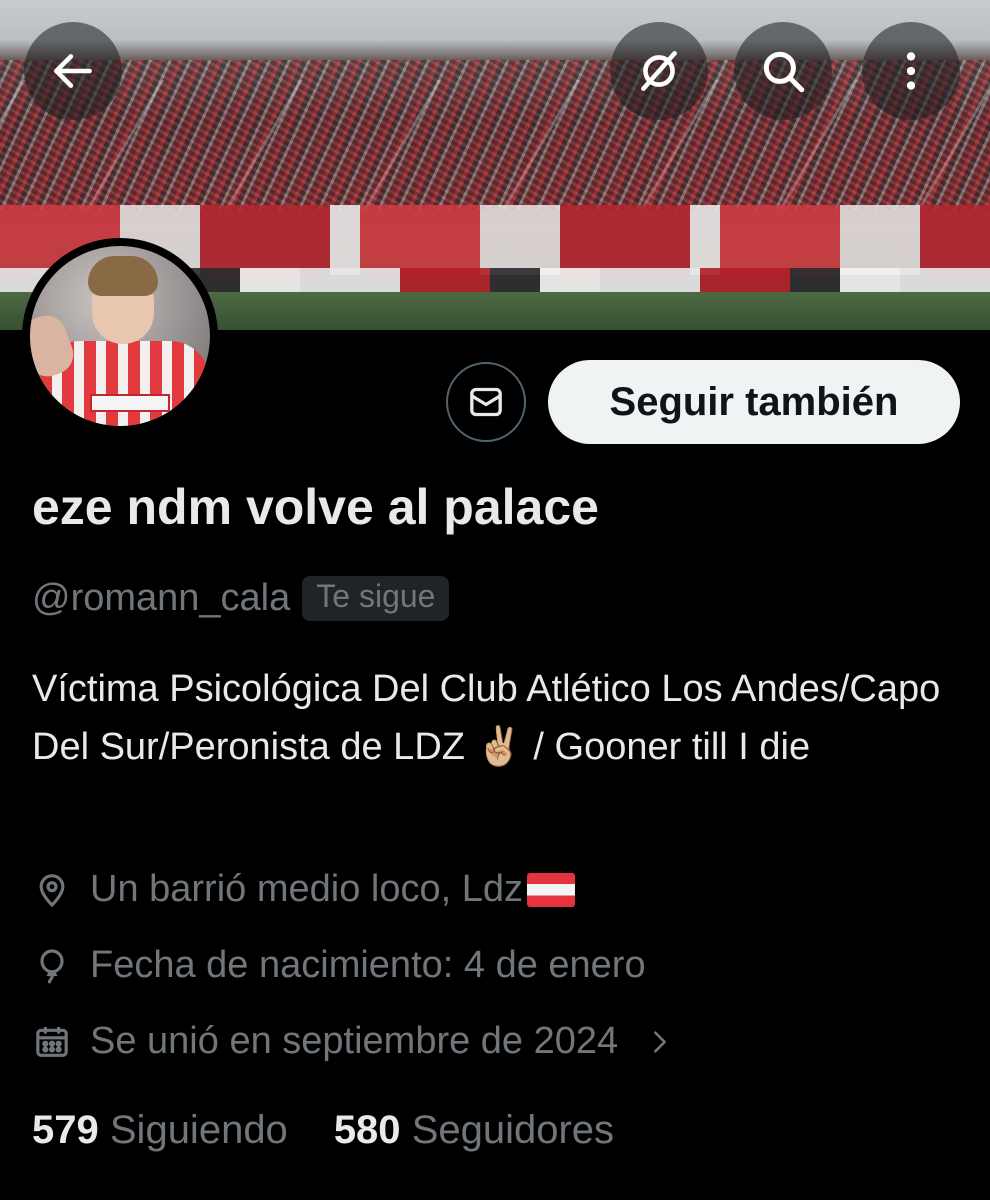  What do you see at coordinates (367, 1130) in the screenshot?
I see `followers-count: 580` at bounding box center [367, 1130].